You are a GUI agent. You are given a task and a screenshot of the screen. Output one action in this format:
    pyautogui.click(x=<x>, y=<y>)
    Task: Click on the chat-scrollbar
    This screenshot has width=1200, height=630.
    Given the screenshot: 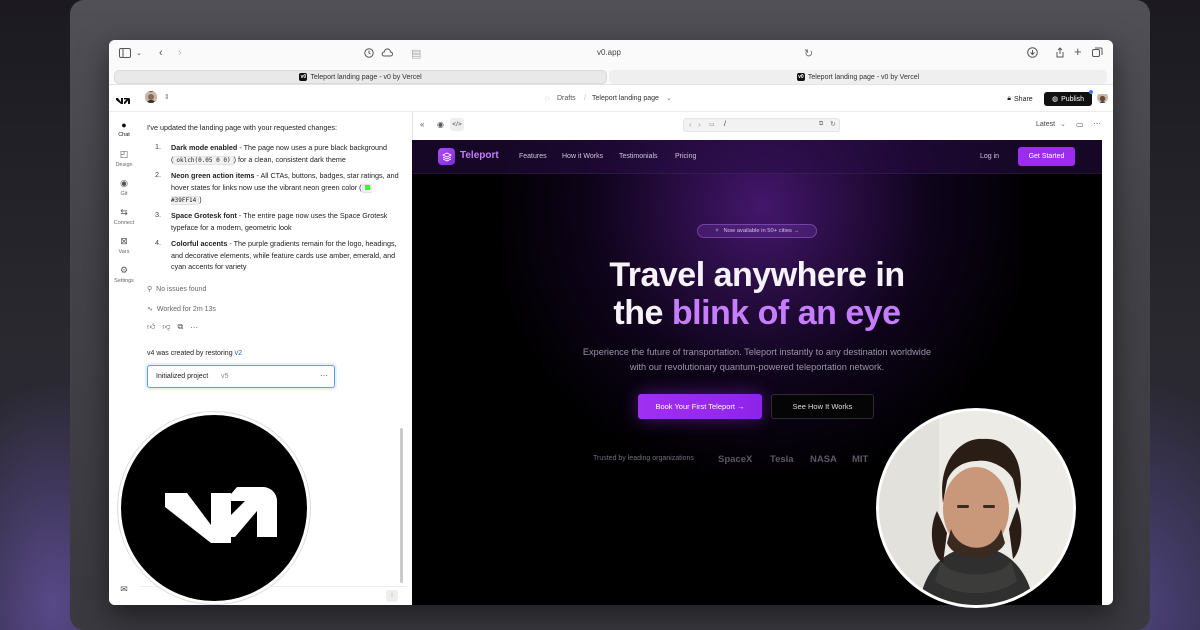 What is the action you would take?
    pyautogui.click(x=401, y=505)
    